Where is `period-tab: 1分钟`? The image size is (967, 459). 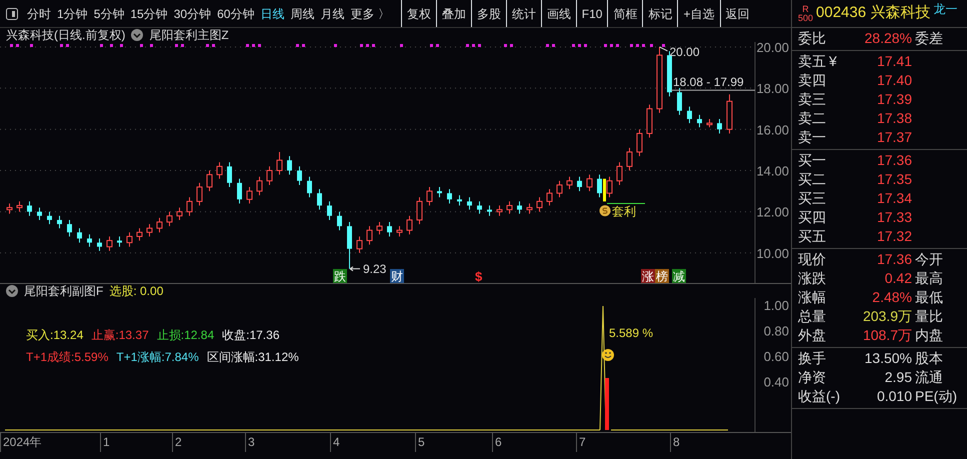 period-tab: 1分钟 is located at coordinates (72, 13).